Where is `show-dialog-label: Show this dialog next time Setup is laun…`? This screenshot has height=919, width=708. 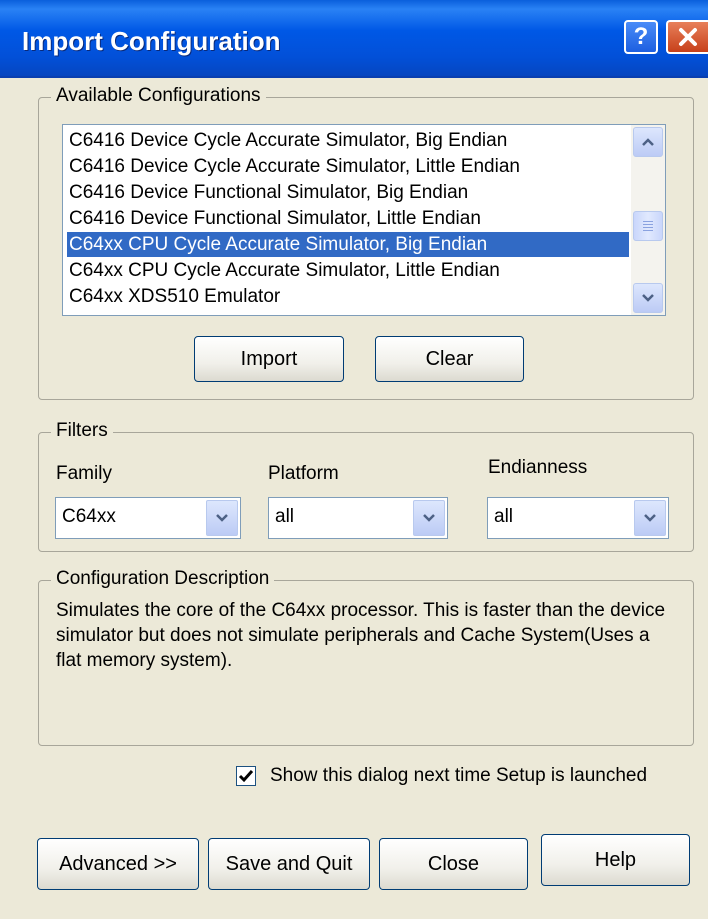 show-dialog-label: Show this dialog next time Setup is laun… is located at coordinates (458, 776).